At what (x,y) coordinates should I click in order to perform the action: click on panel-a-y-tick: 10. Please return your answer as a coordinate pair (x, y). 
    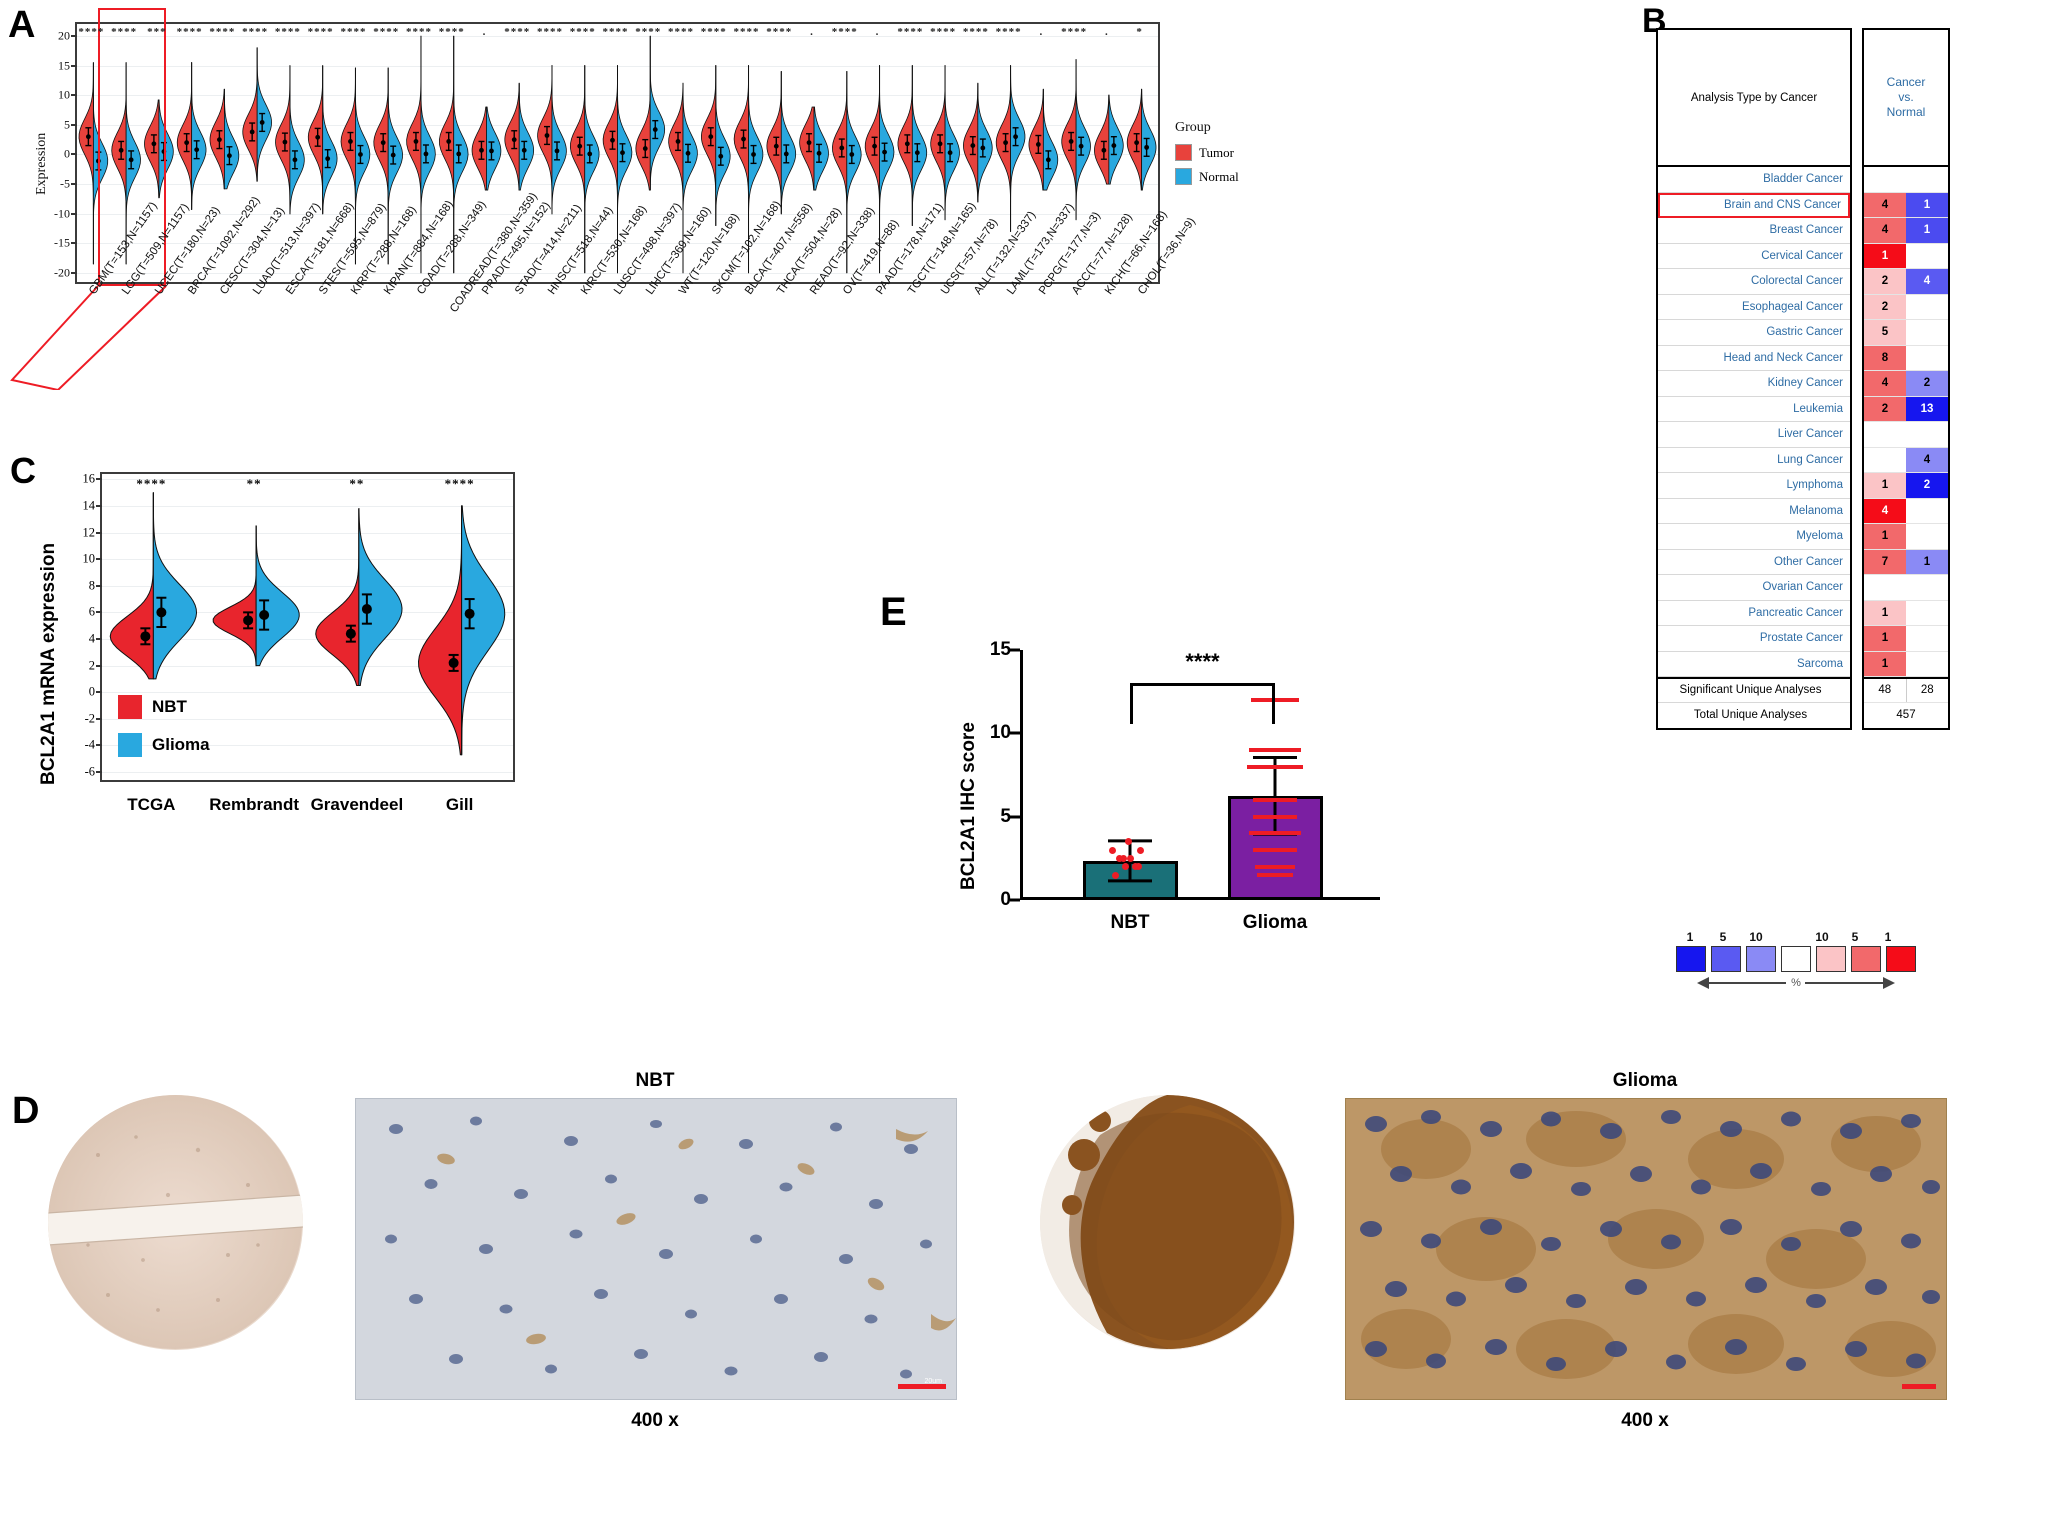
    Looking at the image, I should click on (64, 94).